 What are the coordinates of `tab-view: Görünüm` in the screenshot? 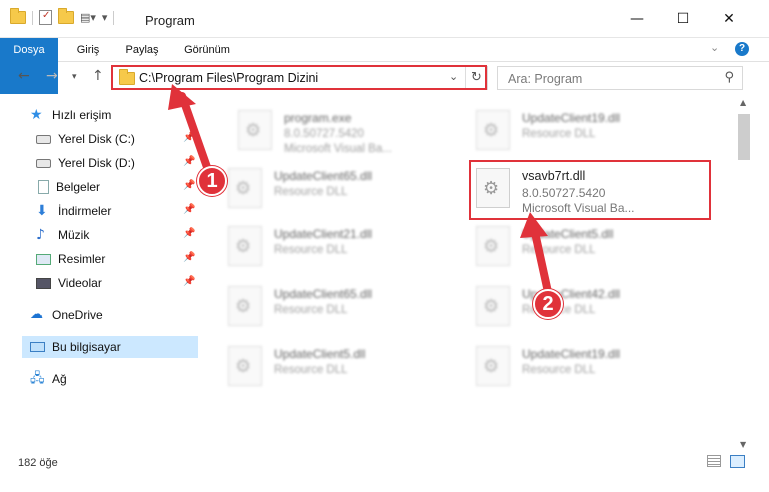 It's located at (207, 50).